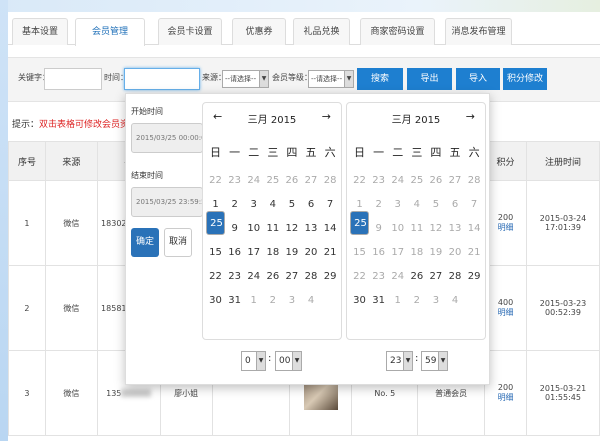  Describe the element at coordinates (399, 361) in the screenshot. I see `right-hour-select: 23 ▼` at that location.